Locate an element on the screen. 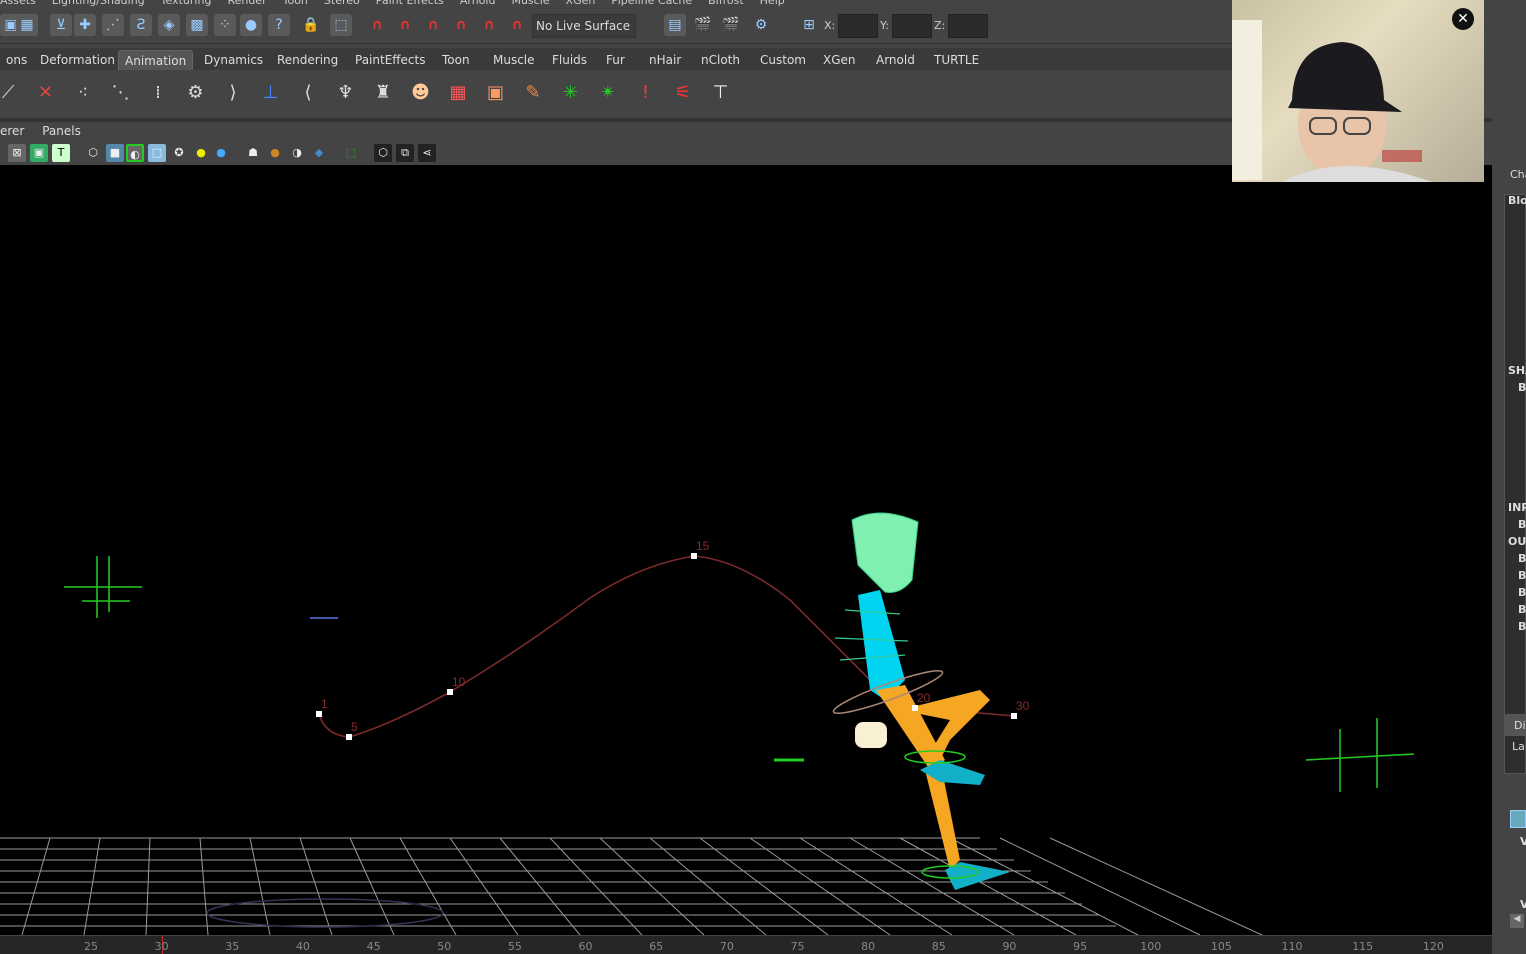 The width and height of the screenshot is (1526, 954). render-frame-icon: 🎬 is located at coordinates (703, 25).